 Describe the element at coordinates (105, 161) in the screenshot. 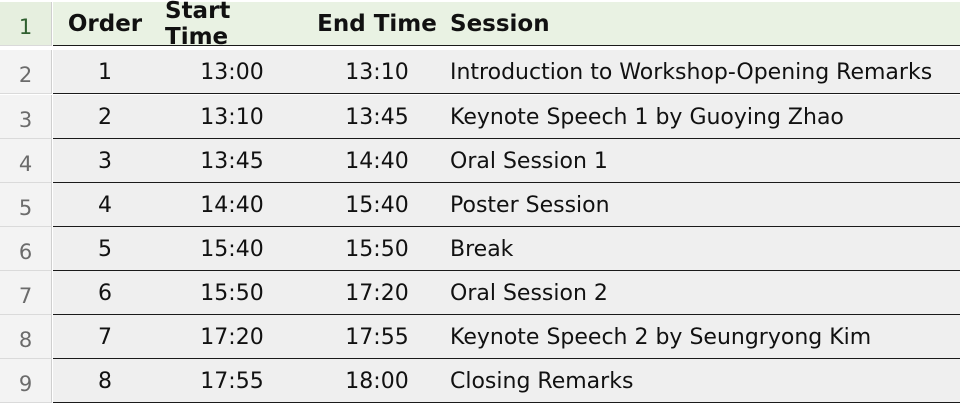

I see `cell-order: 3` at that location.